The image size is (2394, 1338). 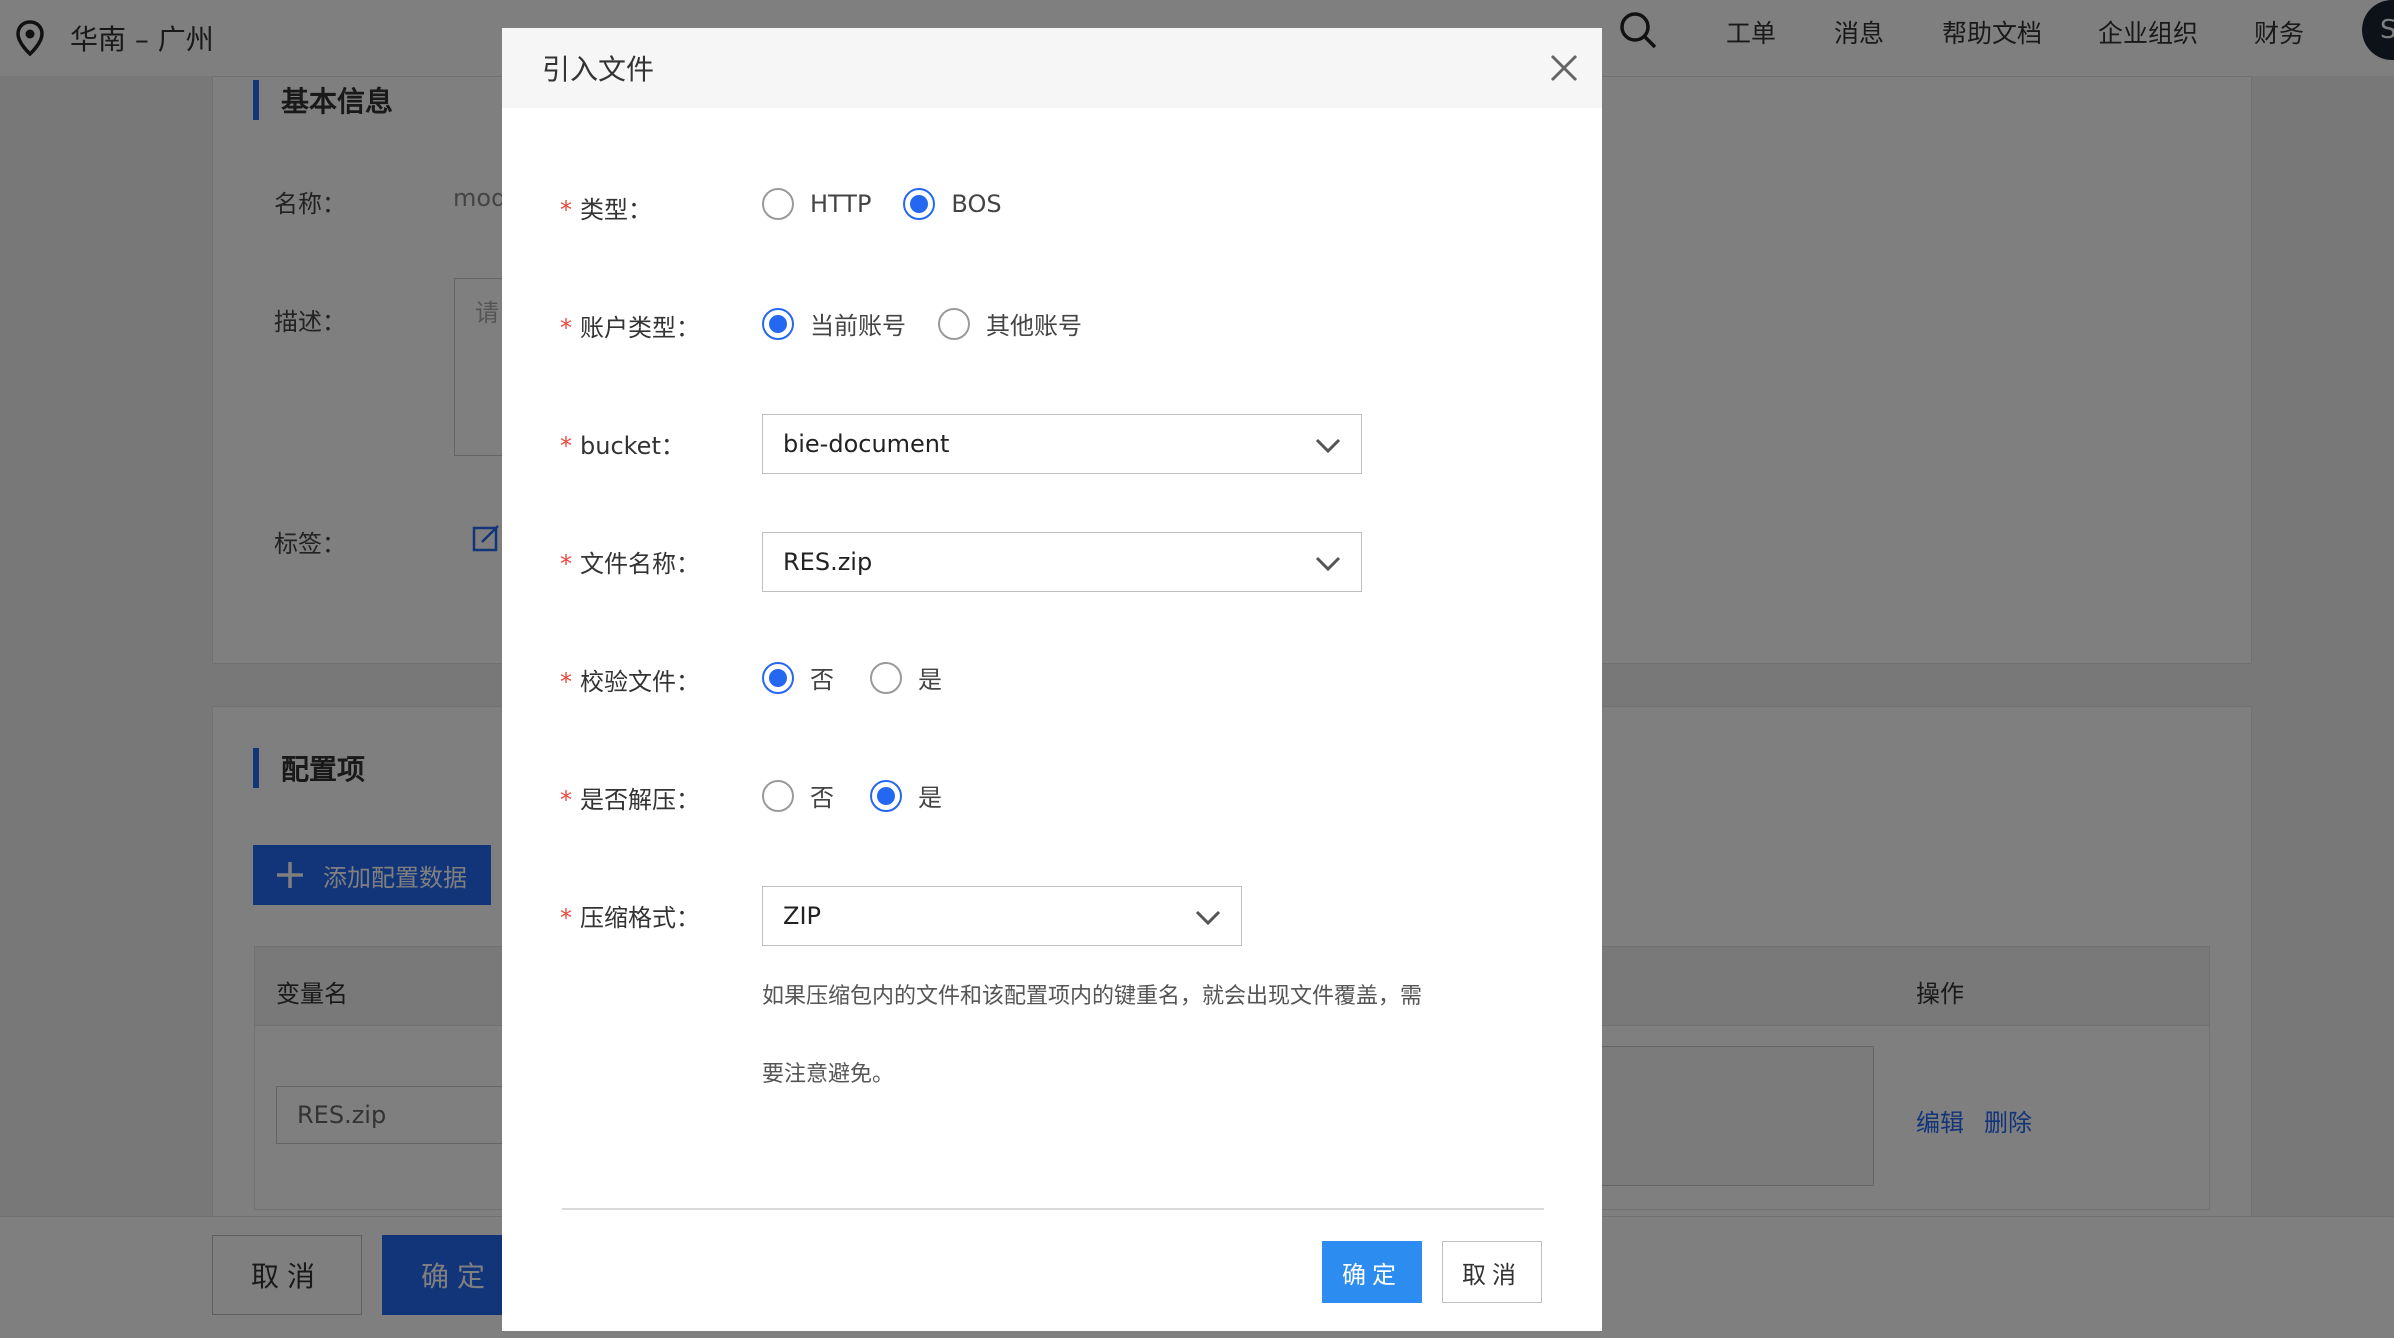 What do you see at coordinates (798, 677) in the screenshot?
I see `verify-option-no: 否` at bounding box center [798, 677].